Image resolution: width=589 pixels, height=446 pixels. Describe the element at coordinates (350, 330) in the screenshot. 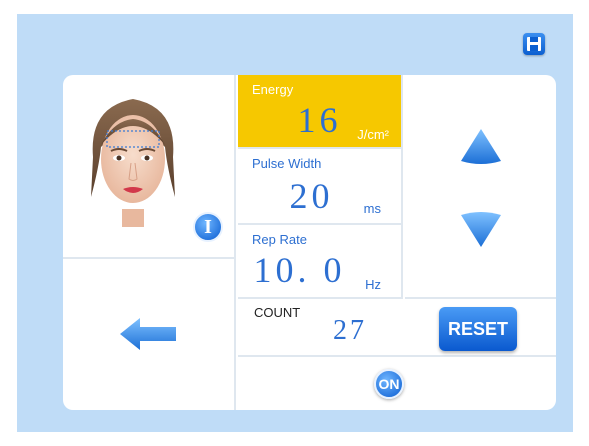

I see `count-value: 27` at that location.